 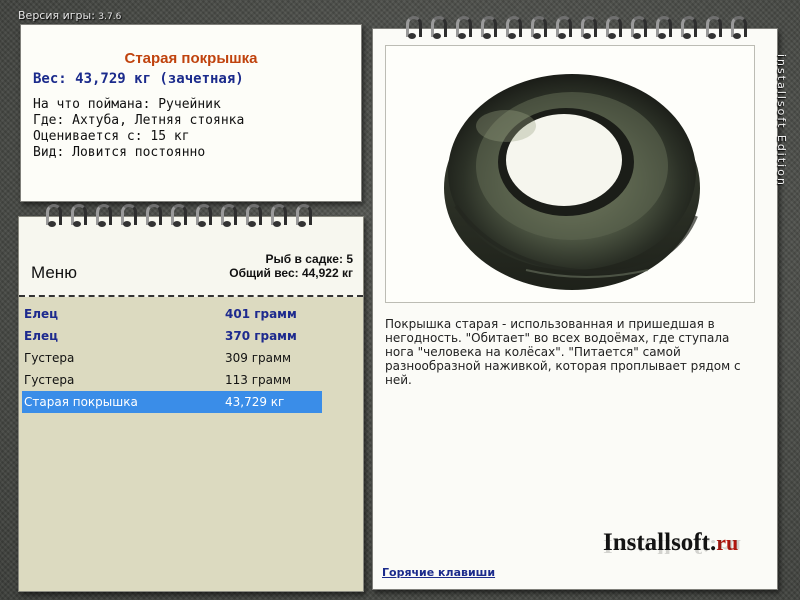 What do you see at coordinates (172, 314) in the screenshot?
I see `list-item: Елец 401 грамм` at bounding box center [172, 314].